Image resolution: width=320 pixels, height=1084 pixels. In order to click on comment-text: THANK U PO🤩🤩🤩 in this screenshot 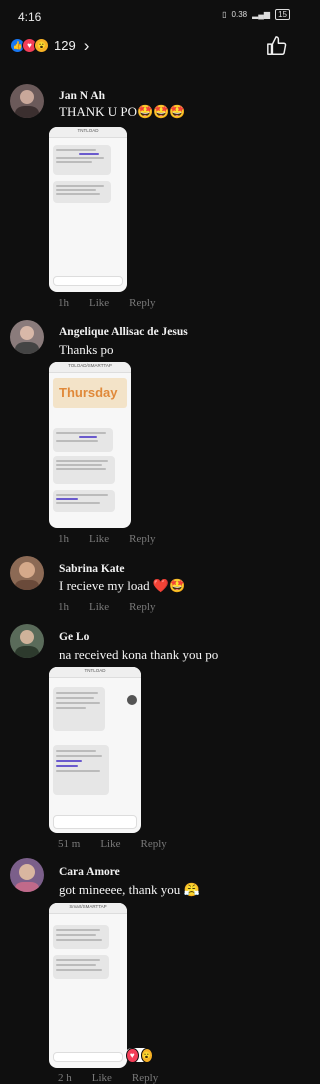, I will do `click(122, 111)`.